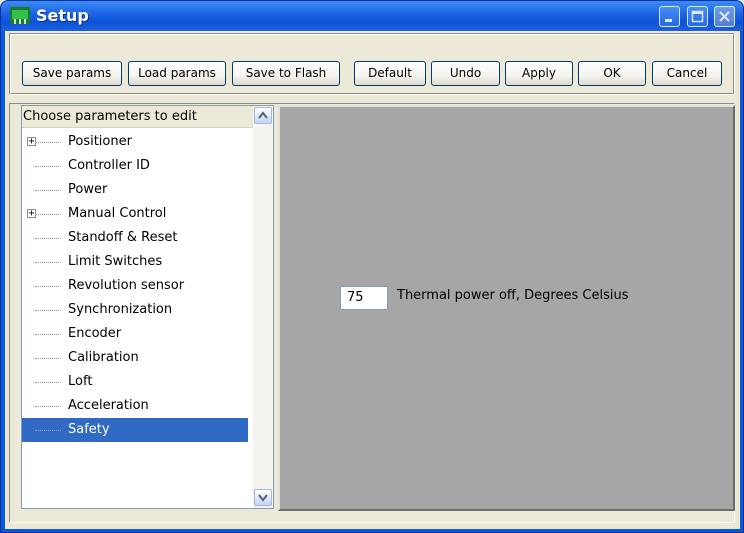  I want to click on minimize-button, so click(669, 16).